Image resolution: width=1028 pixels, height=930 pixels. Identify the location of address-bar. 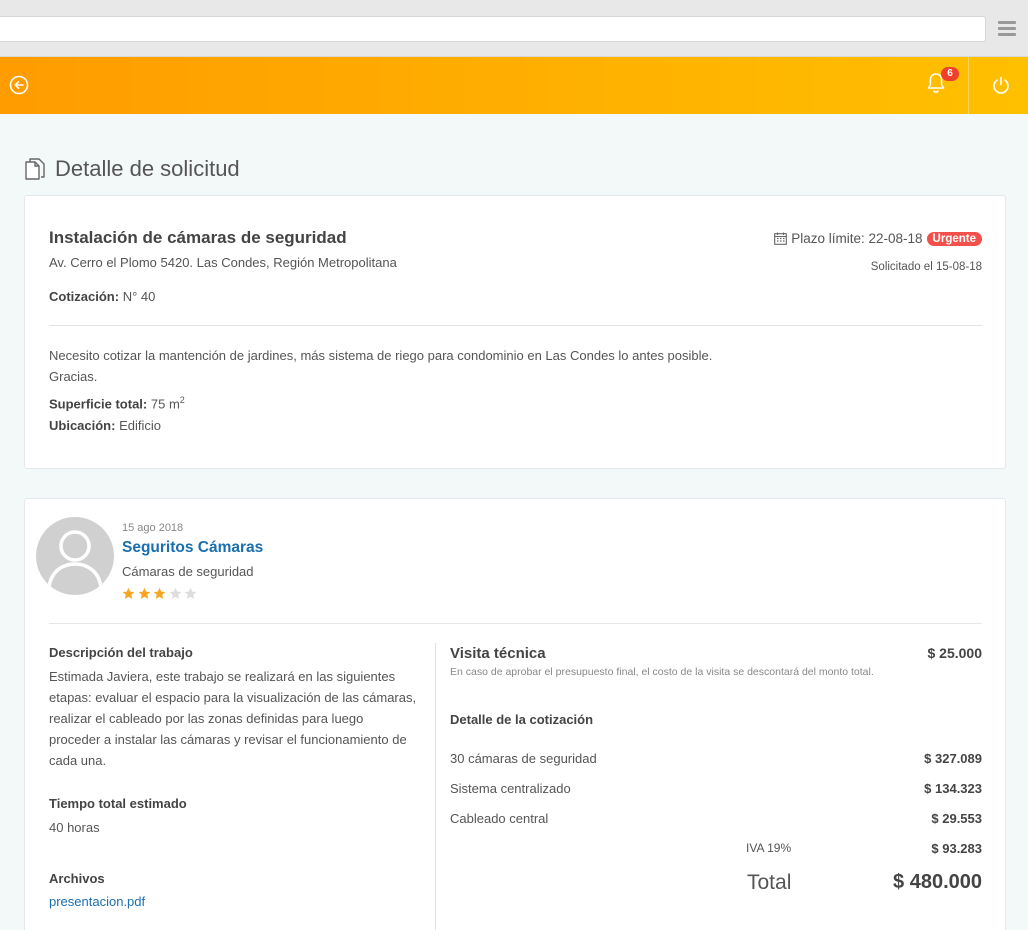
(493, 29).